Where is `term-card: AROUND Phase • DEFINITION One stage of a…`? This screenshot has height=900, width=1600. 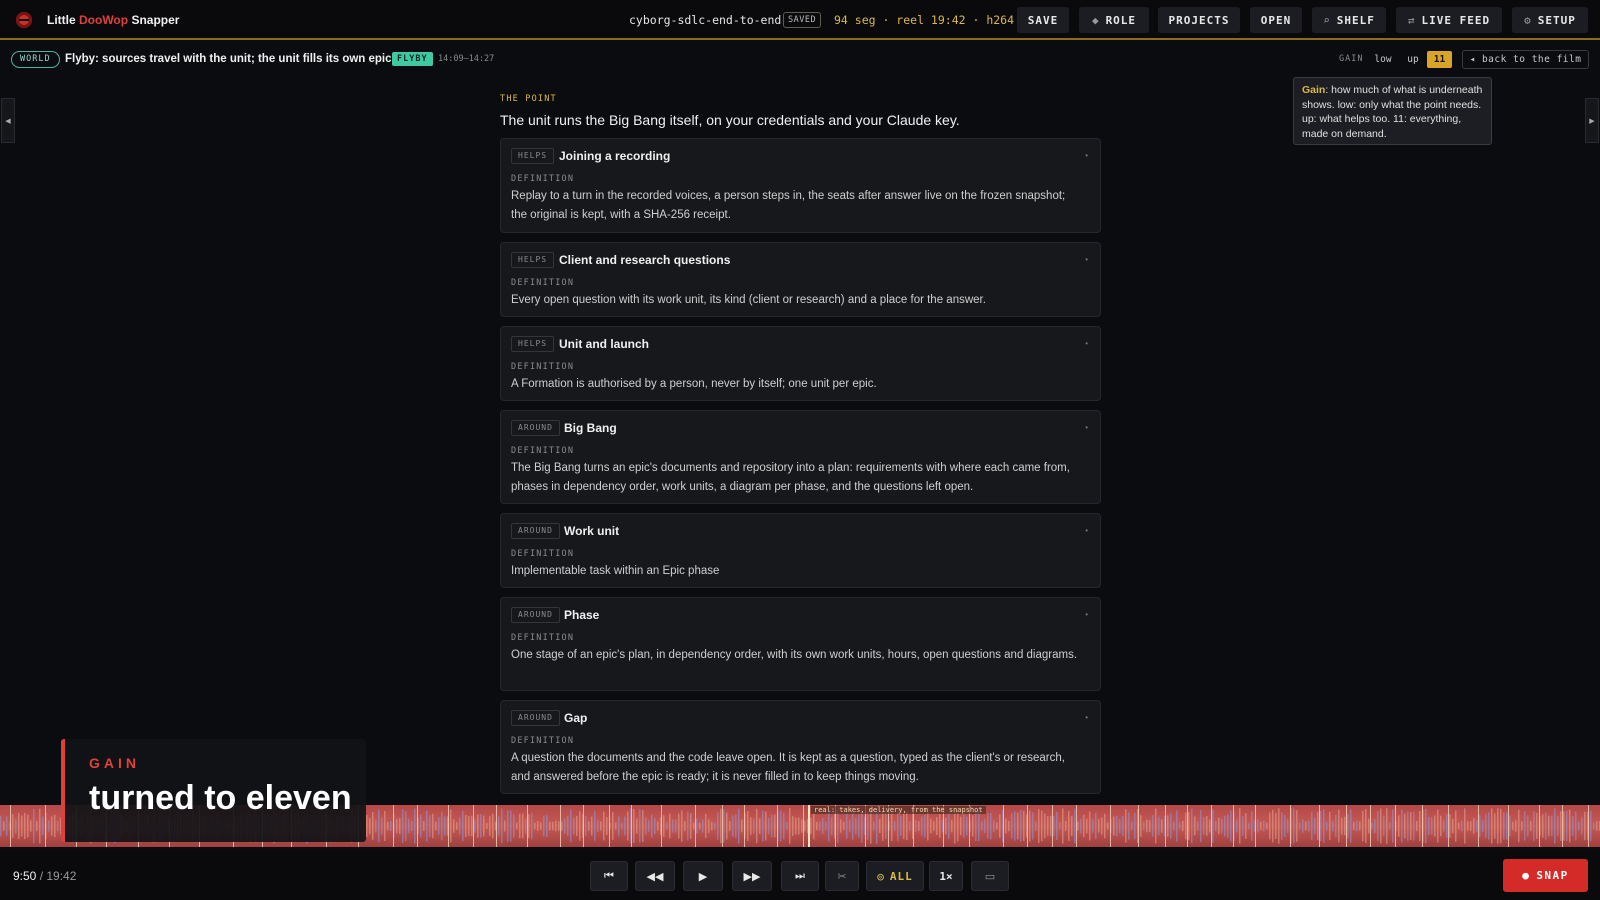 term-card: AROUND Phase • DEFINITION One stage of a… is located at coordinates (800, 644).